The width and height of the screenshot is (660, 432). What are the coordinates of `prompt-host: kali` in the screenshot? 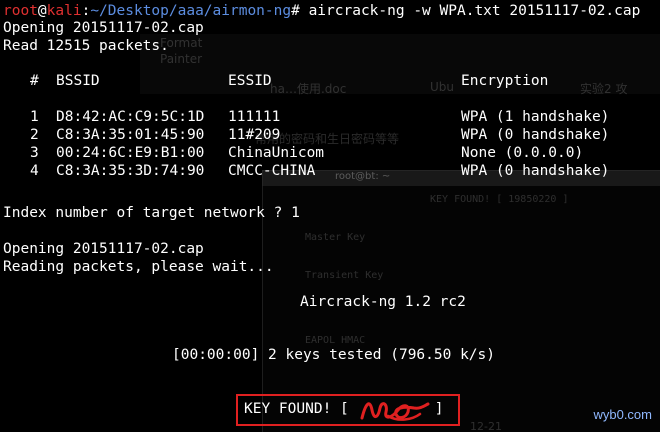 It's located at (64, 11).